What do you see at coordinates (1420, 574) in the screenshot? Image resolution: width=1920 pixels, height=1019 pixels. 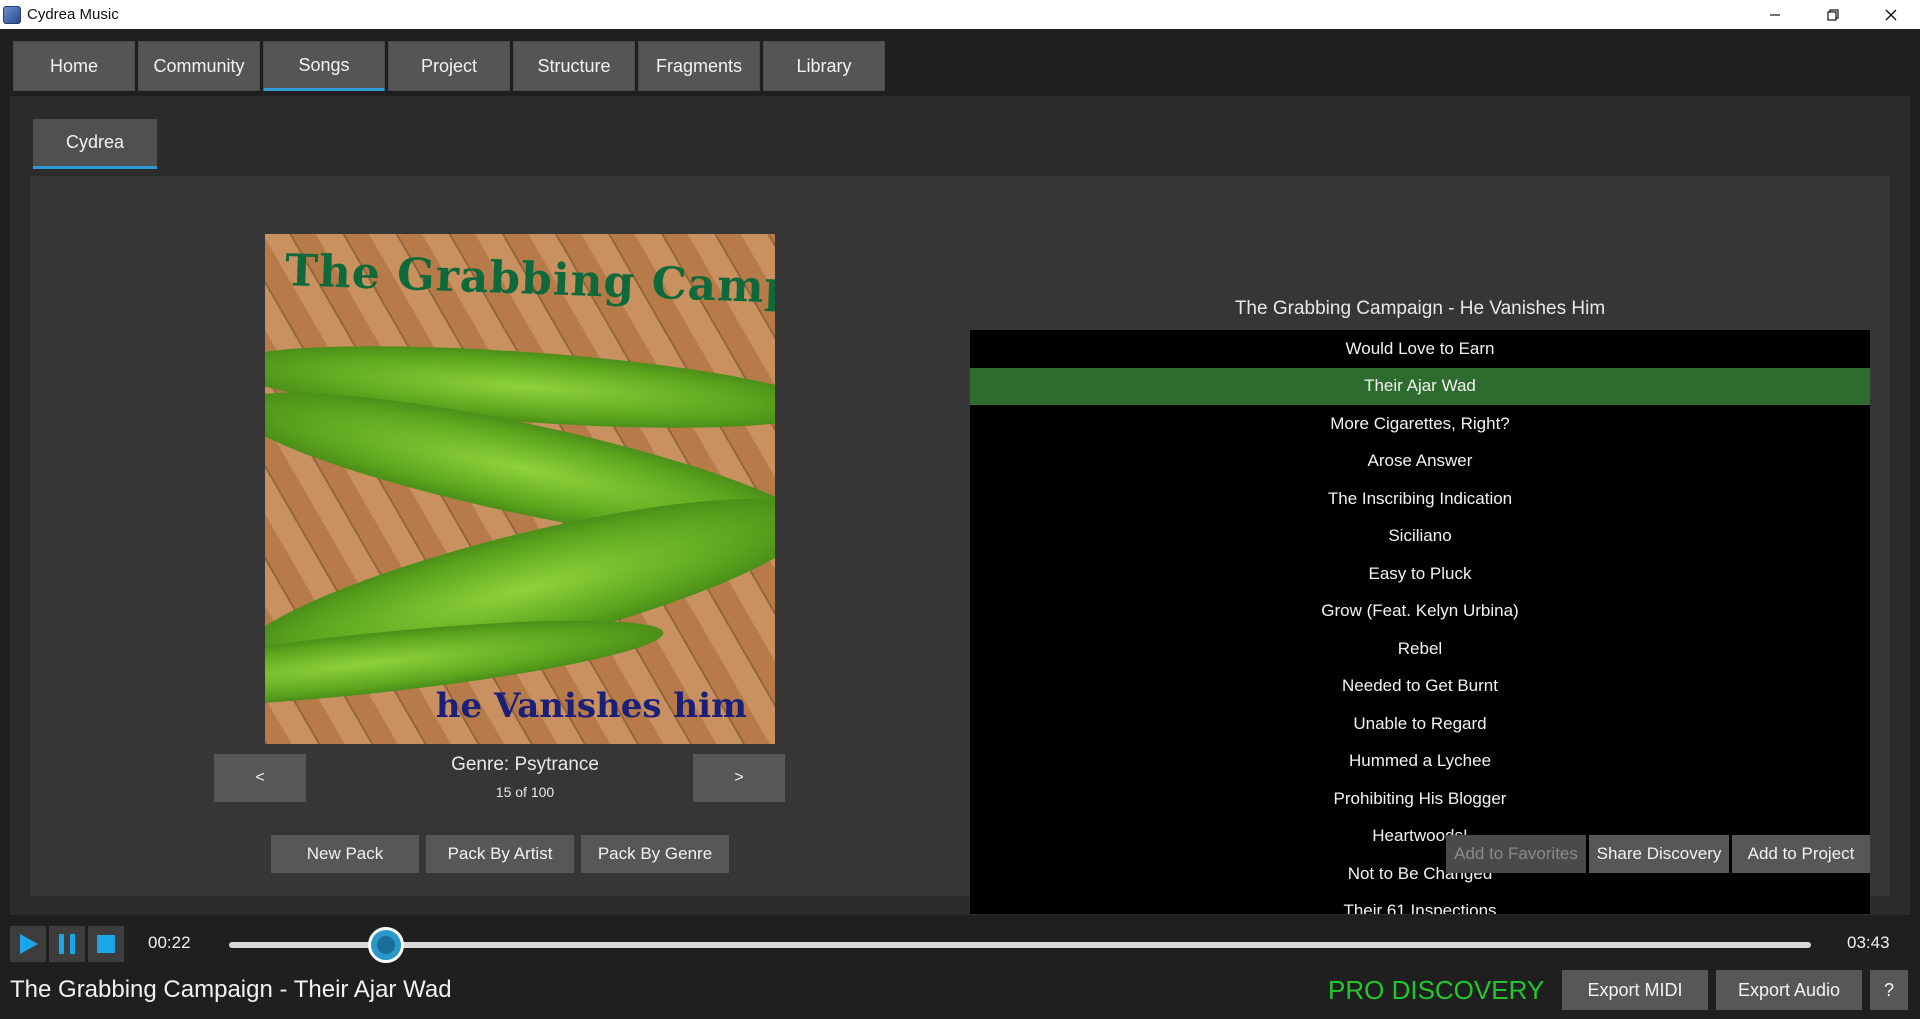 I see `track-row: Easy to Pluck` at bounding box center [1420, 574].